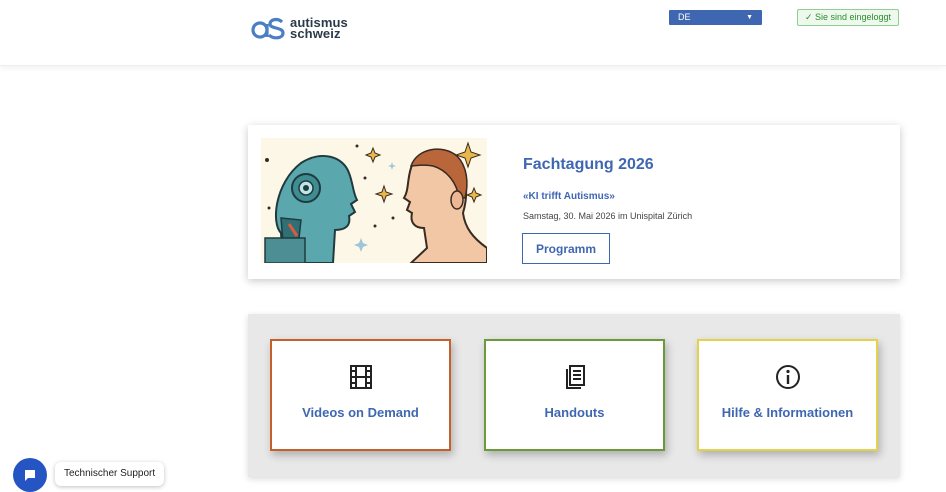 This screenshot has height=492, width=946. I want to click on ai-human-profile-illustration, so click(374, 200).